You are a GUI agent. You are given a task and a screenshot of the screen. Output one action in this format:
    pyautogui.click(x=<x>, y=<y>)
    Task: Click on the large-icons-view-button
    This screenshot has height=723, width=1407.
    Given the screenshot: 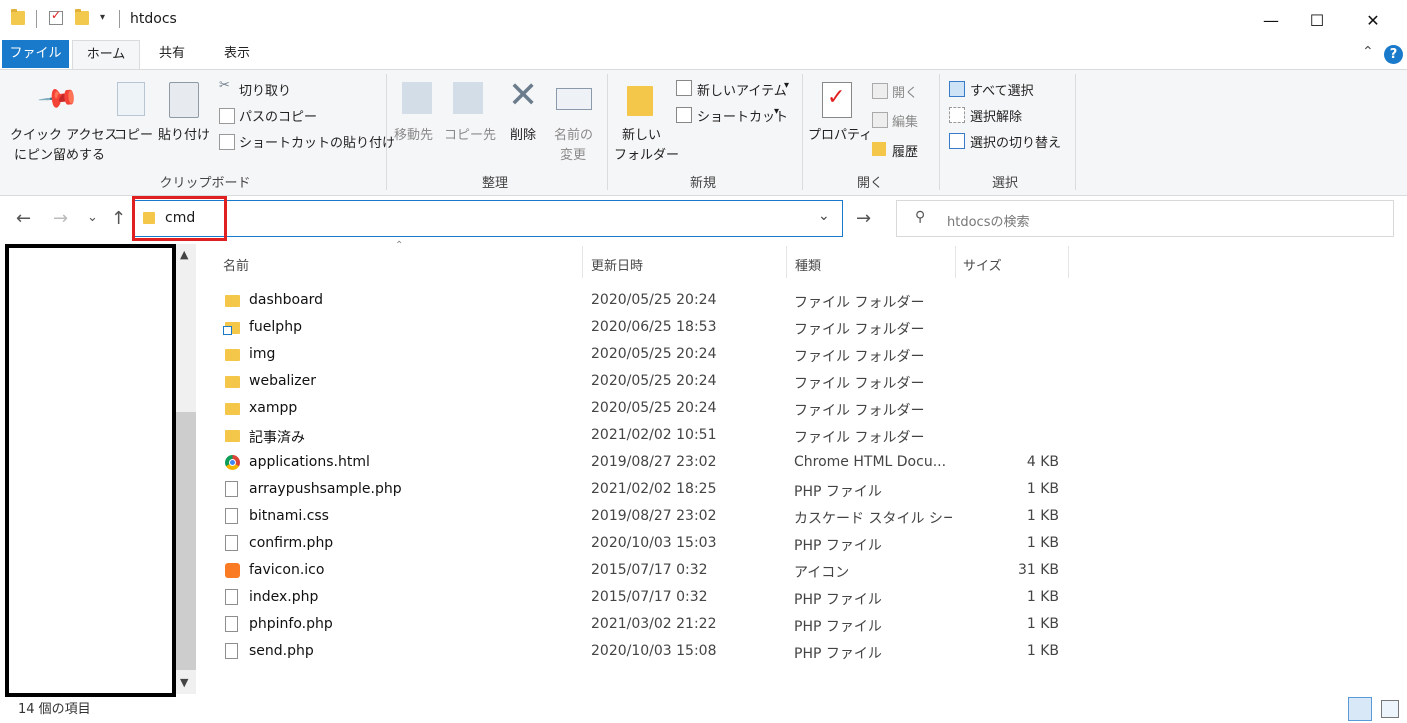 What is the action you would take?
    pyautogui.click(x=1390, y=709)
    